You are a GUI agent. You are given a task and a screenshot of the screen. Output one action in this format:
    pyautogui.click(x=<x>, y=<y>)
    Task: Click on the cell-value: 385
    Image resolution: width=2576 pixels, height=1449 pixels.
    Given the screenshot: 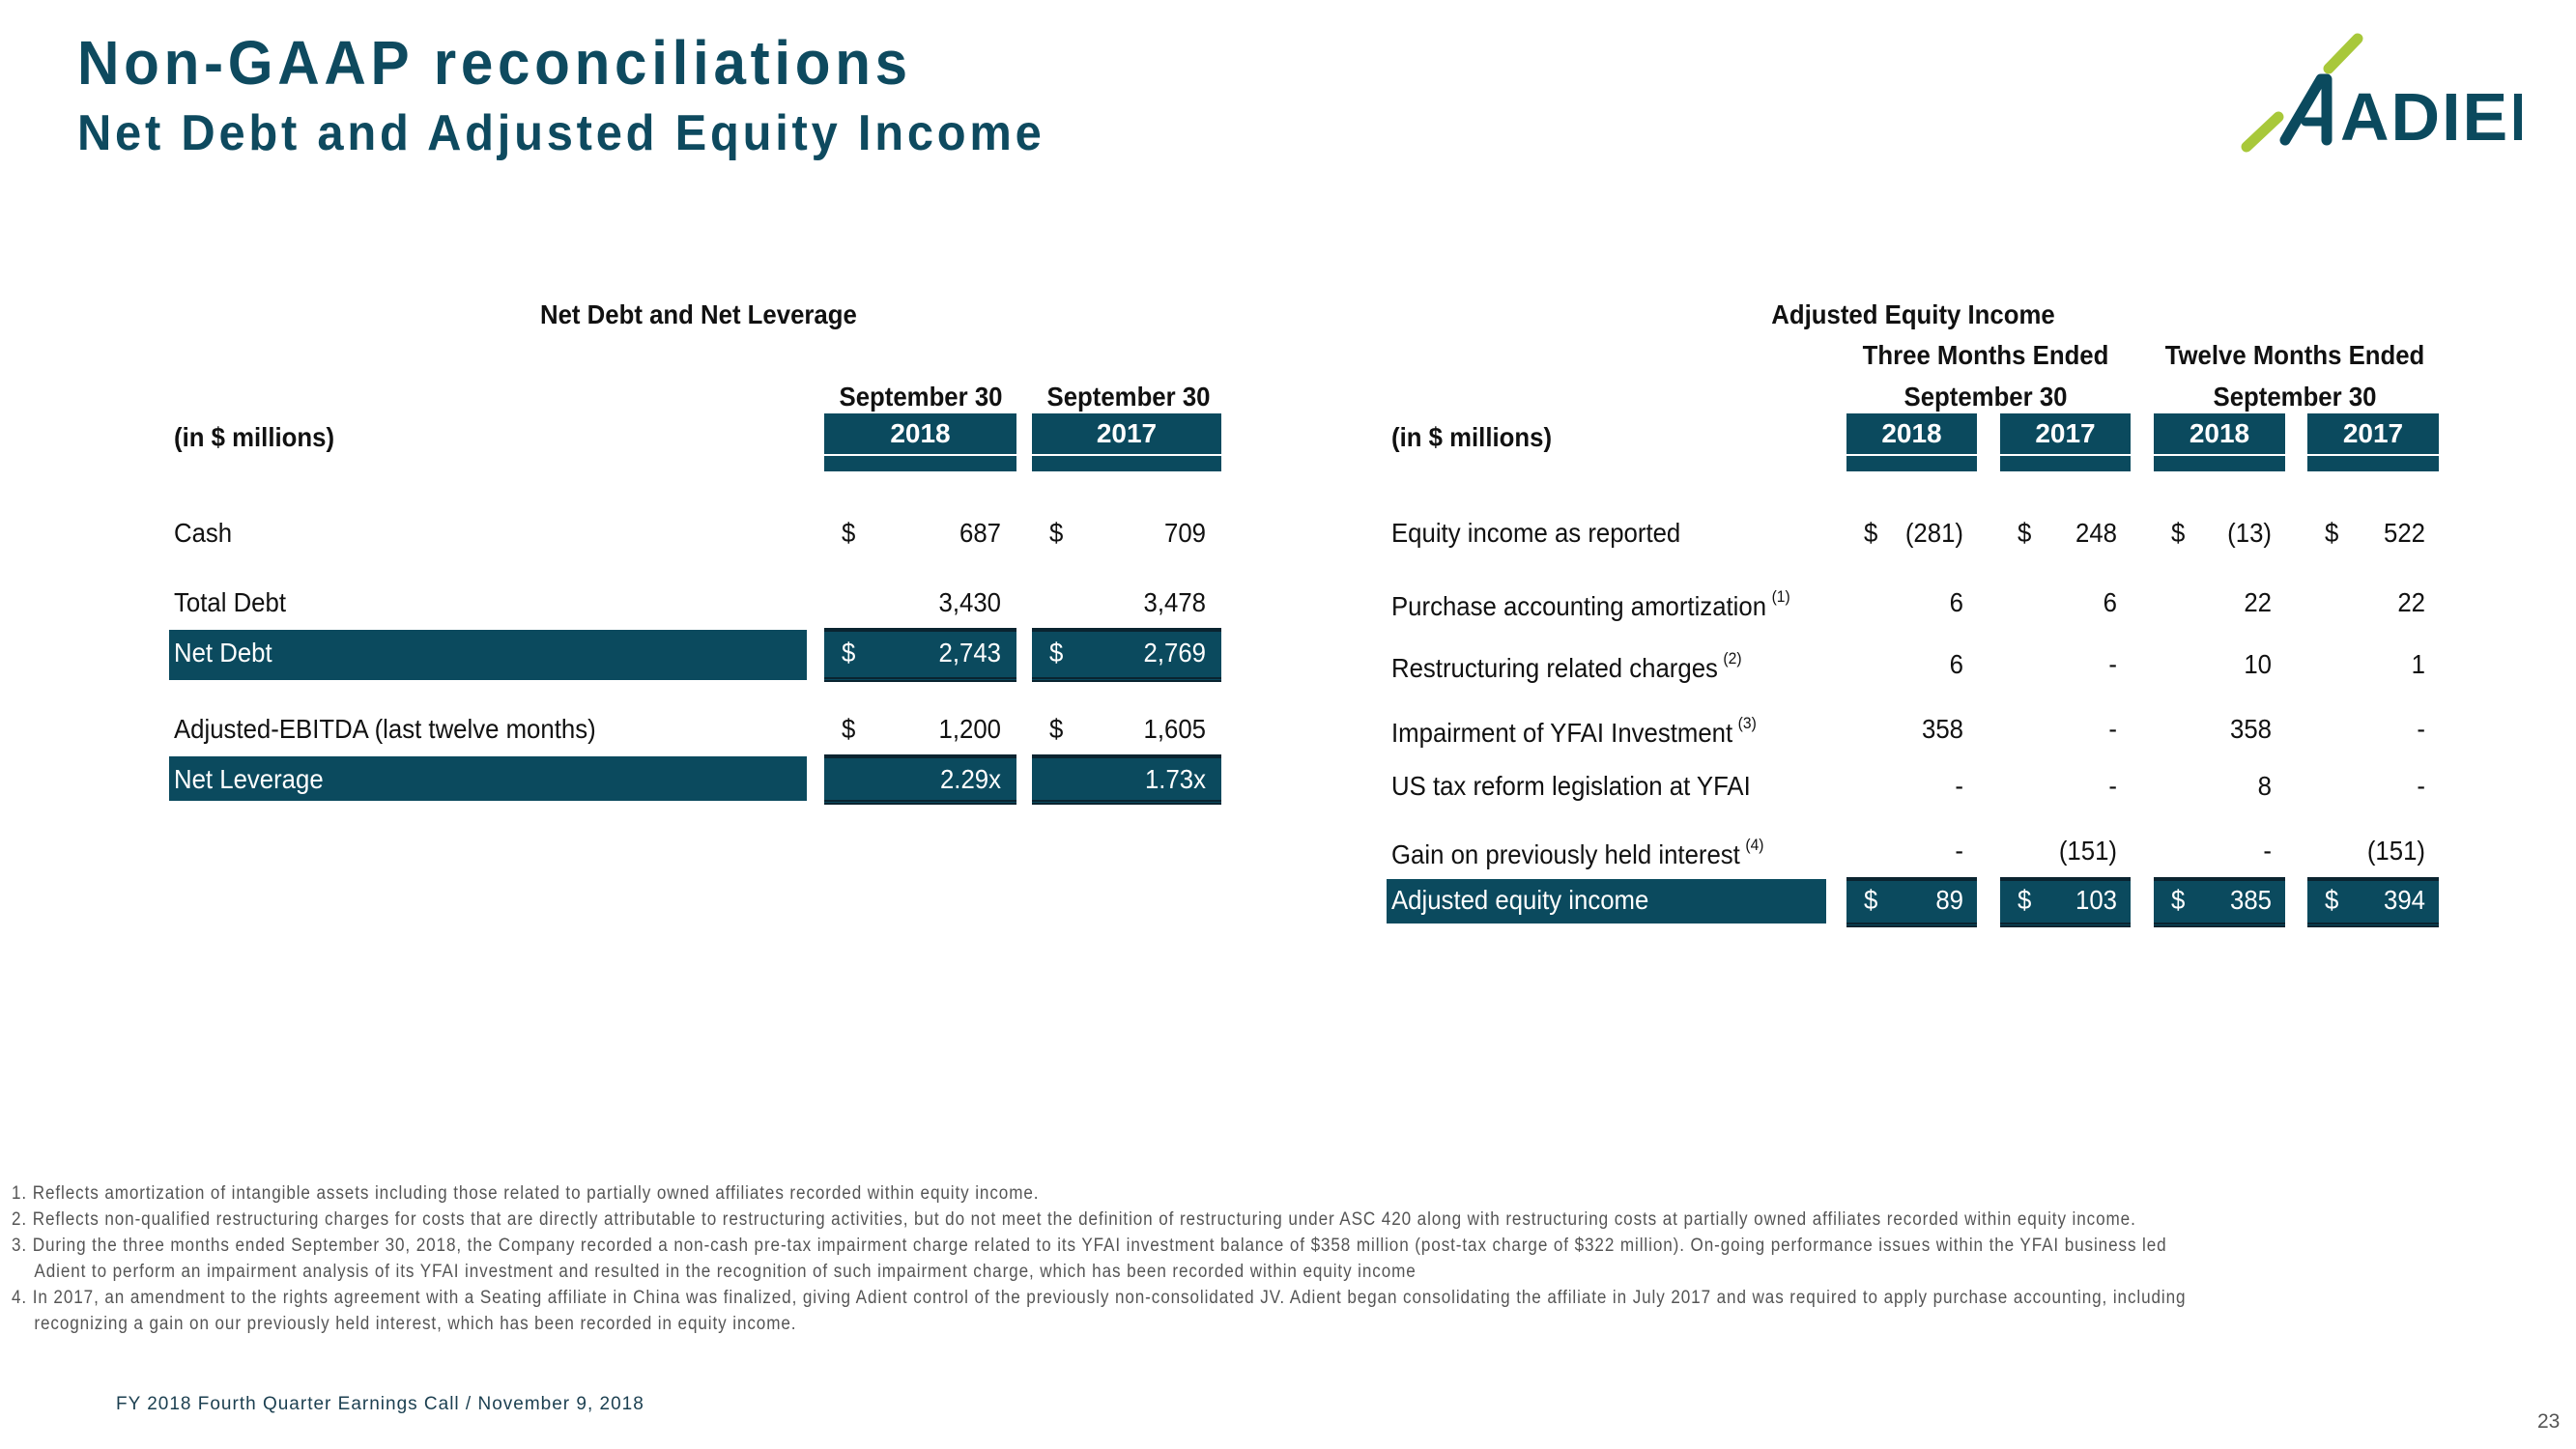 What is the action you would take?
    pyautogui.click(x=2251, y=900)
    